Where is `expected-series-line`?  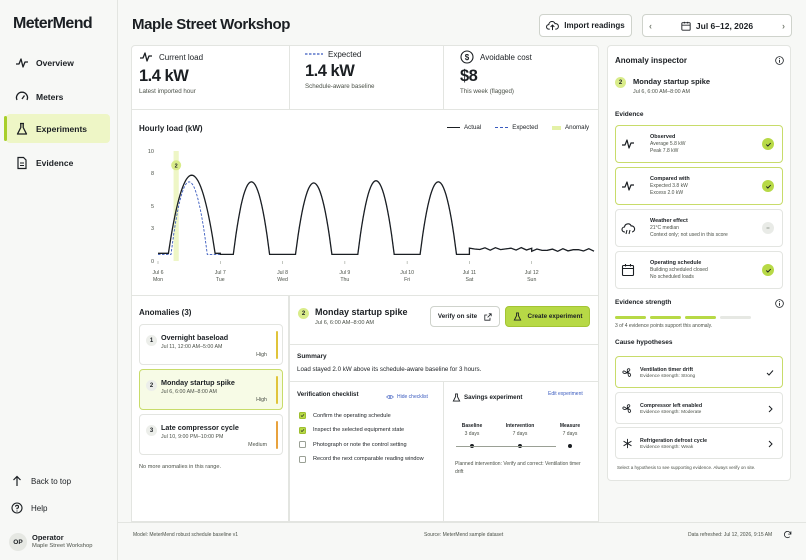 expected-series-line is located at coordinates (376, 217).